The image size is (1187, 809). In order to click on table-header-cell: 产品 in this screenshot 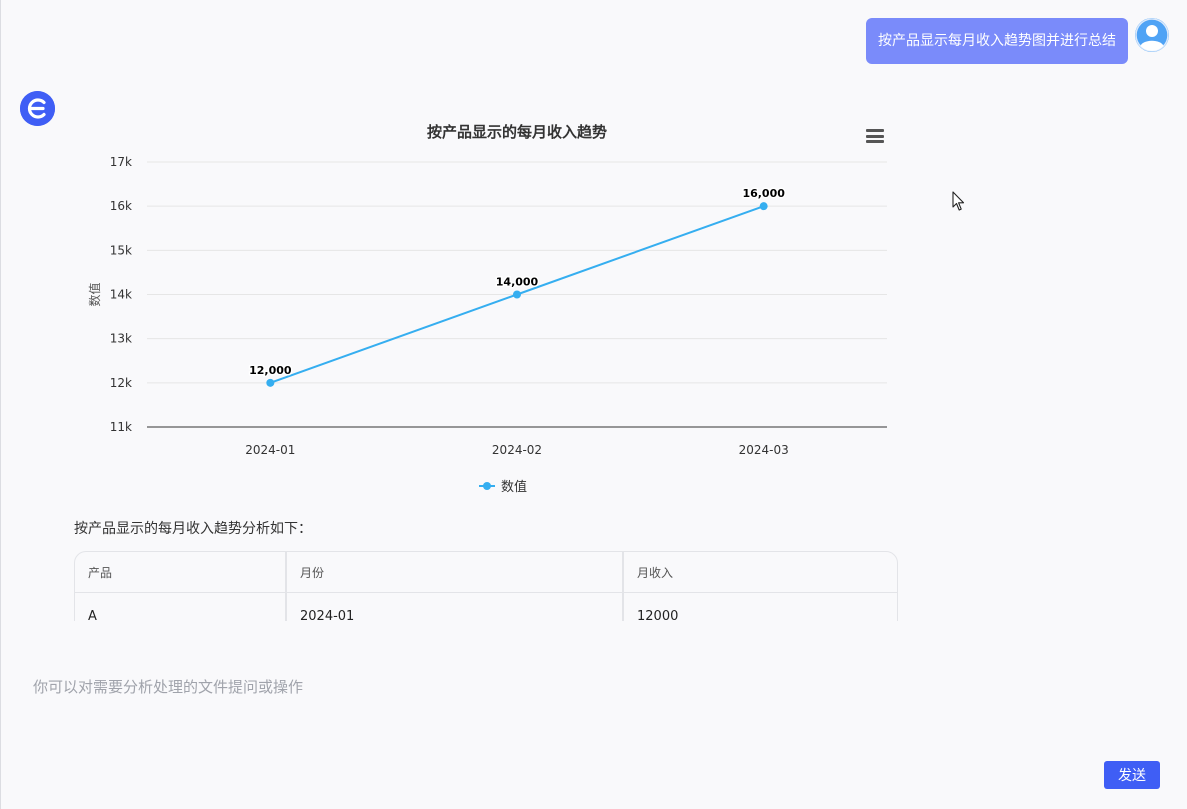, I will do `click(181, 572)`.